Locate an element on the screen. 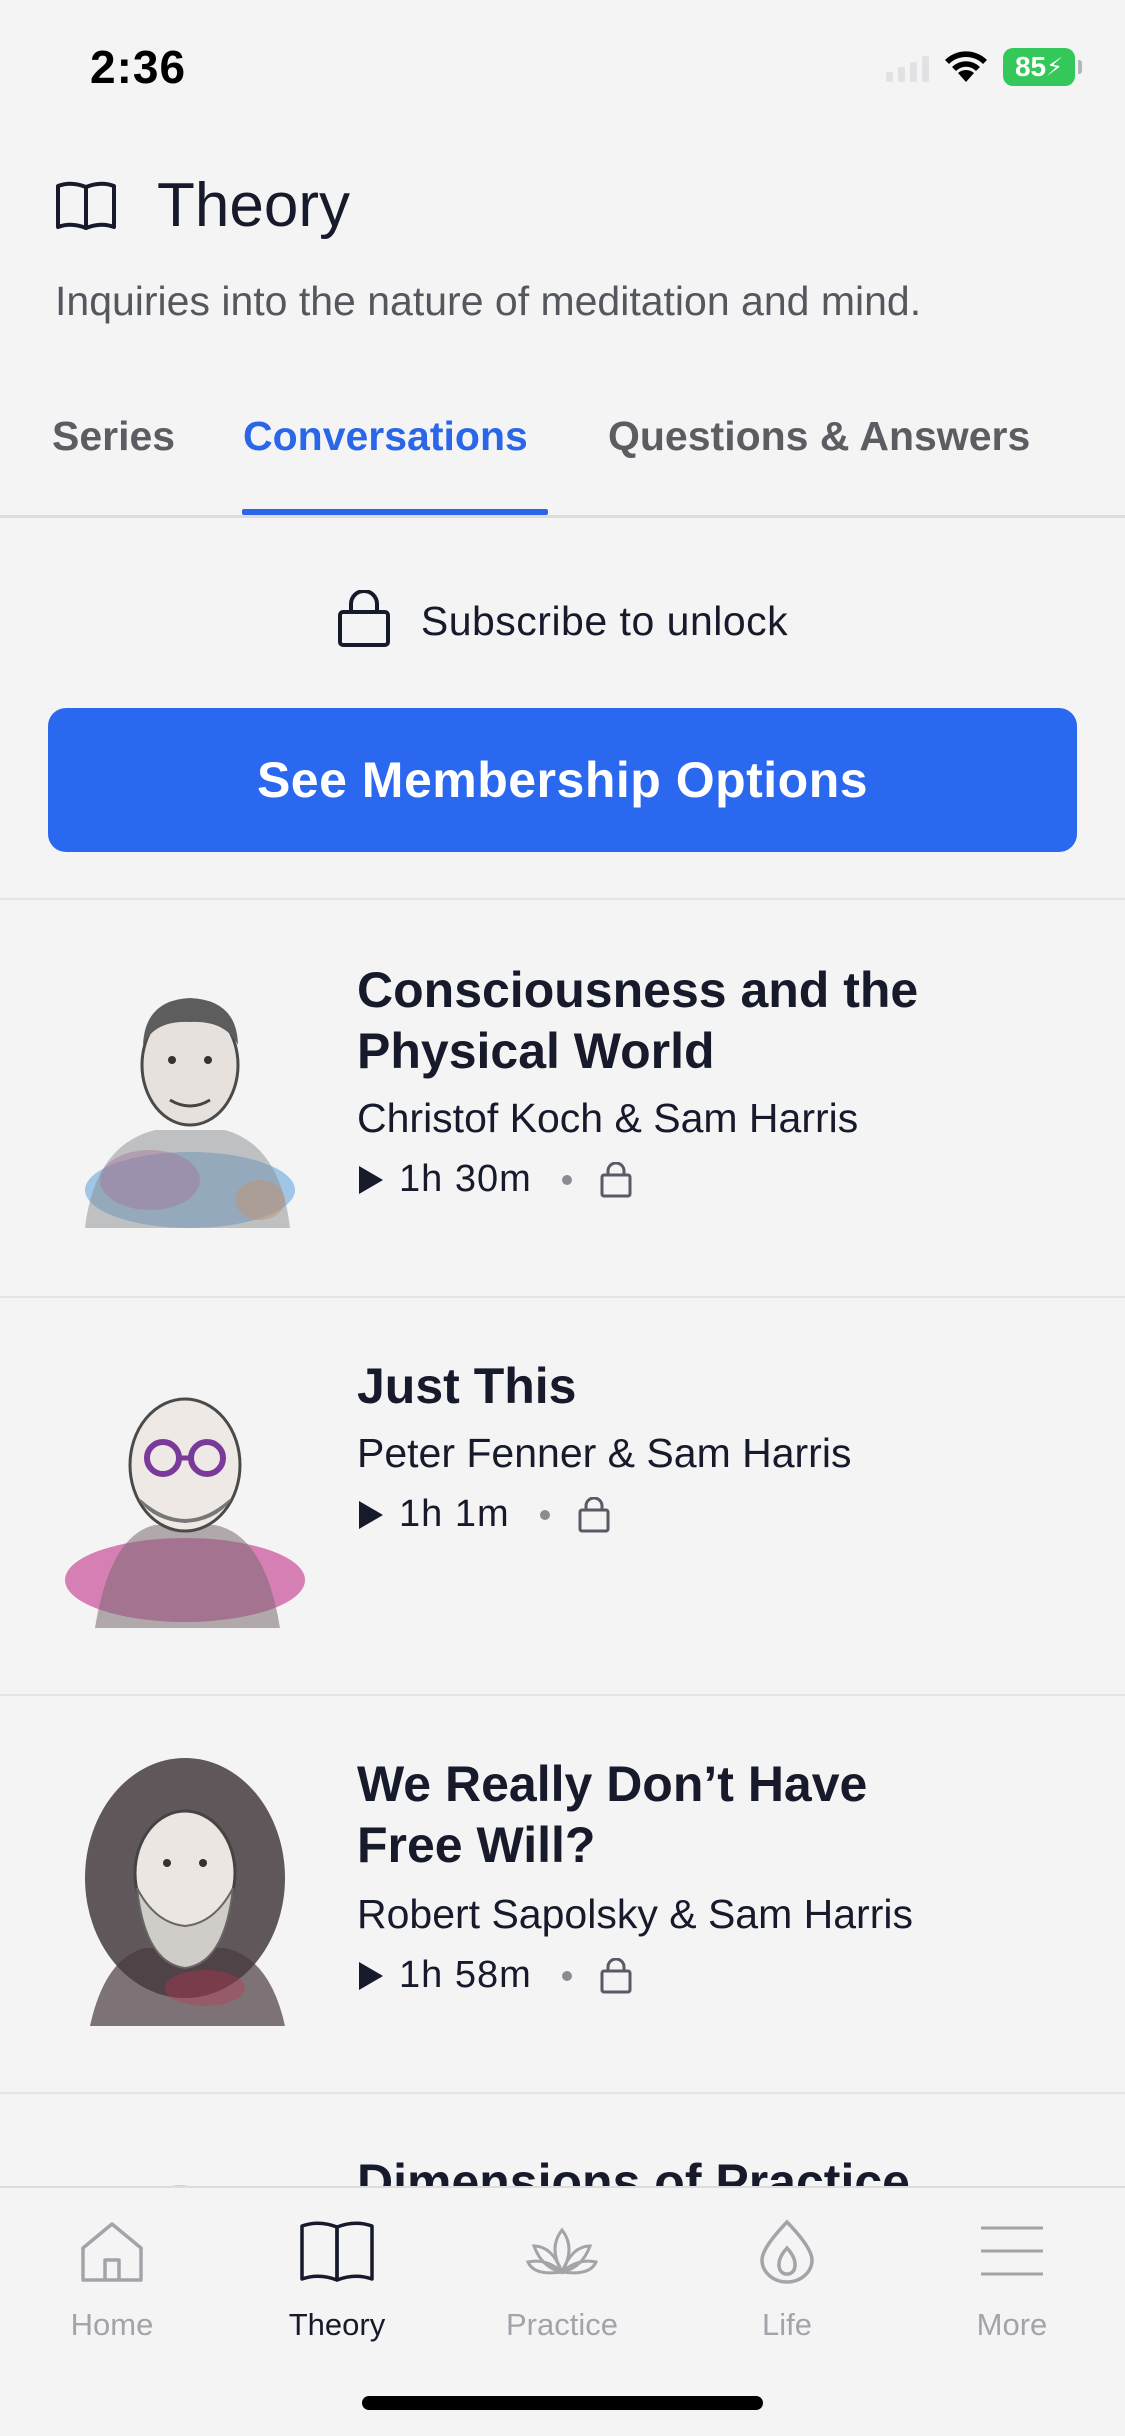 The image size is (1125, 2436). conversation-meta: 1h 58m is located at coordinates (494, 1975).